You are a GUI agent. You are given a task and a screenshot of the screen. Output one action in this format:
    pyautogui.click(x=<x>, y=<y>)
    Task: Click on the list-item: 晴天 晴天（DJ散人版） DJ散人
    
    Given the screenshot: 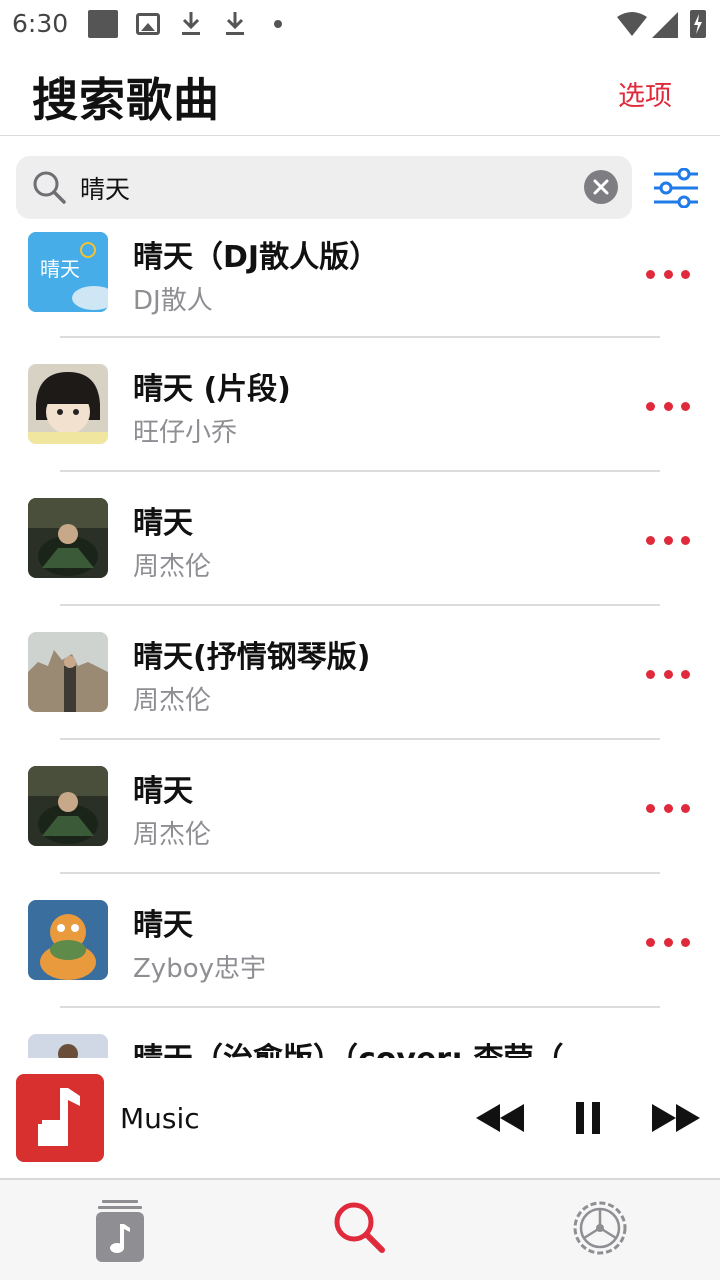 What is the action you would take?
    pyautogui.click(x=360, y=284)
    